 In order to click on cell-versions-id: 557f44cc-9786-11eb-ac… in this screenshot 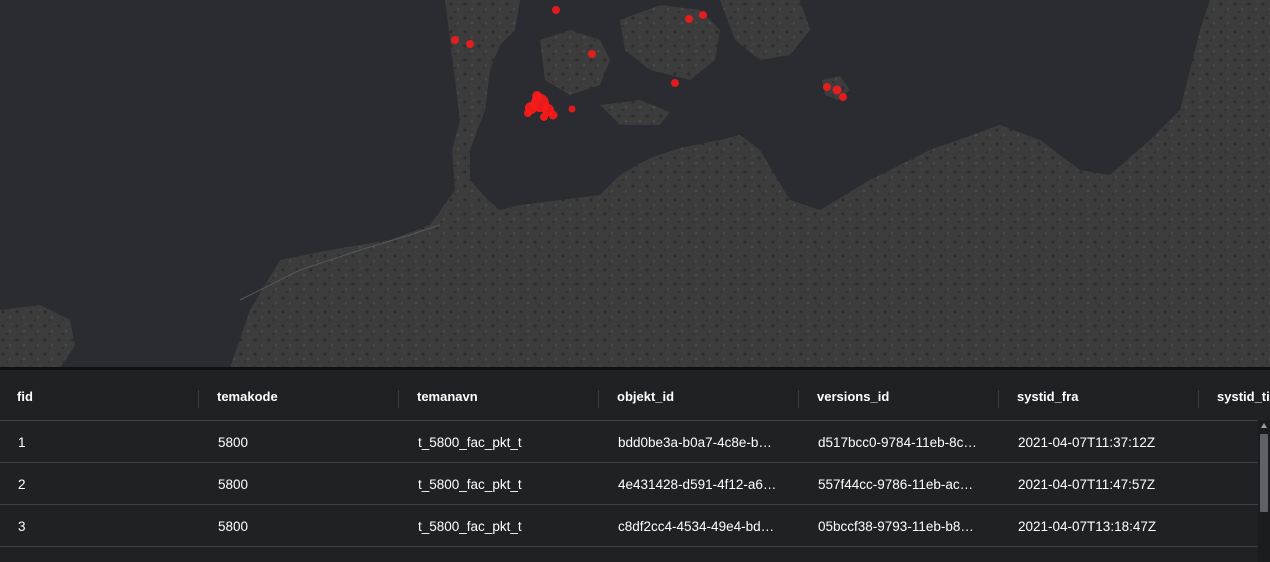, I will do `click(896, 484)`.